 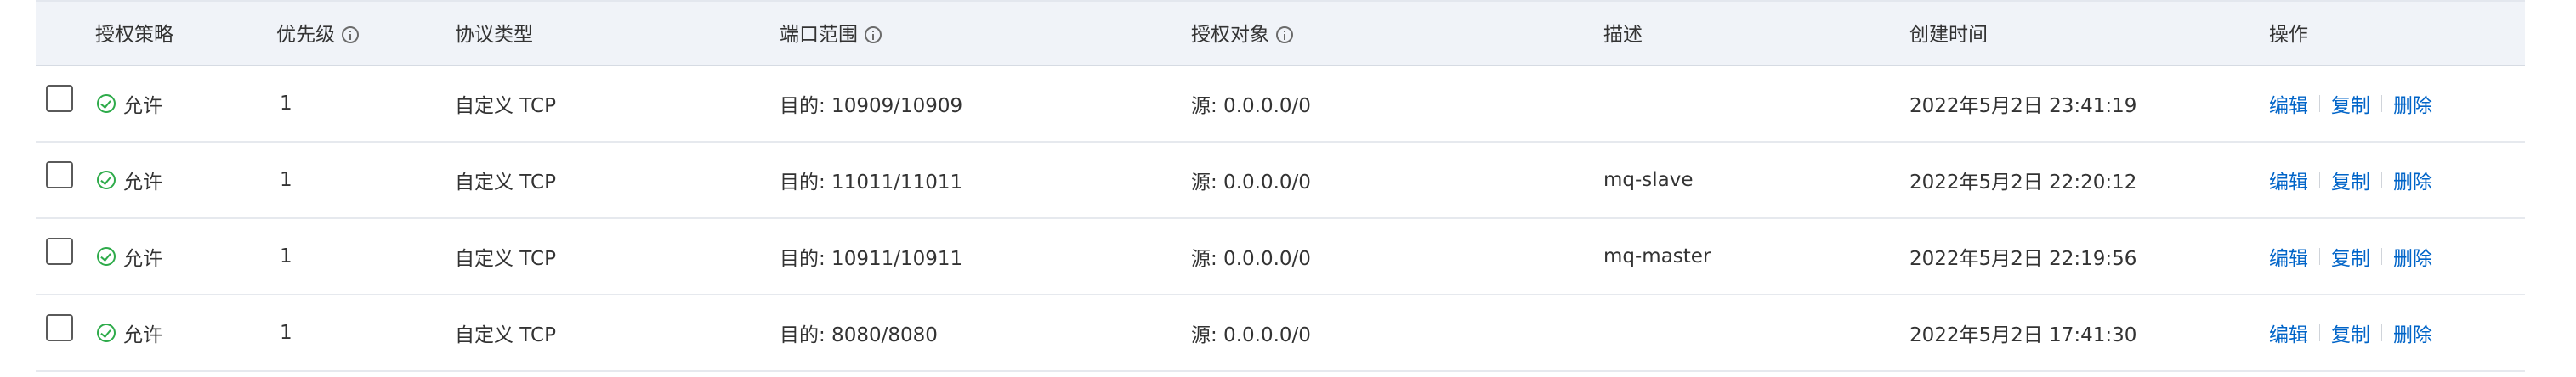 What do you see at coordinates (2023, 335) in the screenshot?
I see `created-time-cell: 2022年5月2日 17:41:30` at bounding box center [2023, 335].